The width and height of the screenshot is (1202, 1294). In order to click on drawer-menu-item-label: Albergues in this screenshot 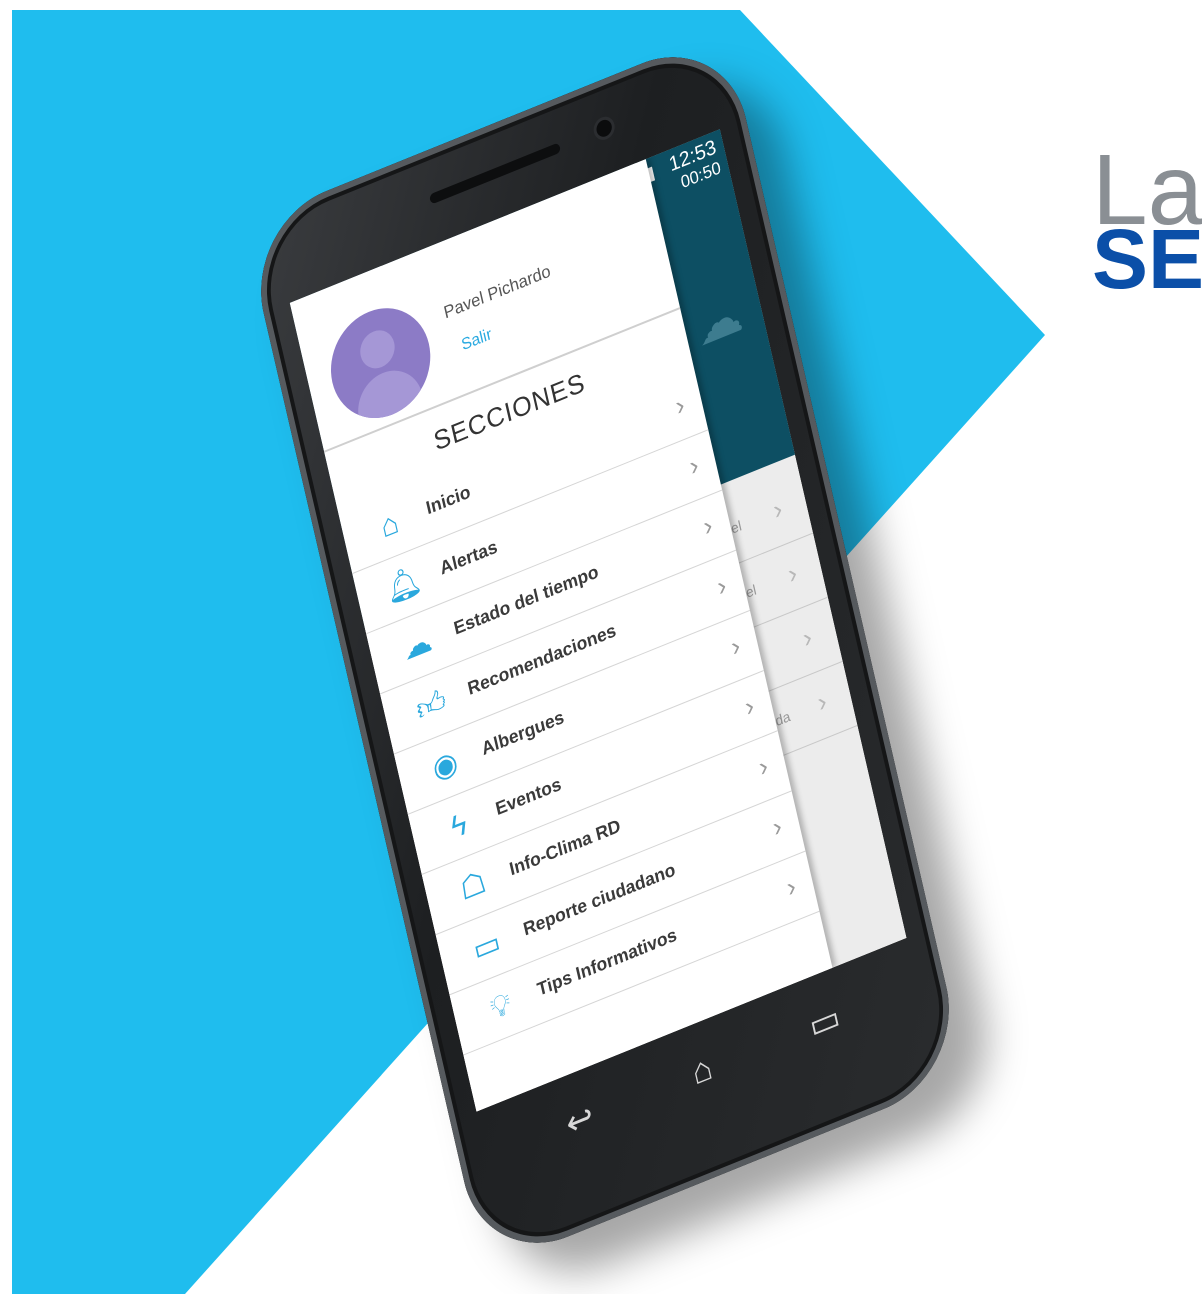, I will do `click(522, 733)`.